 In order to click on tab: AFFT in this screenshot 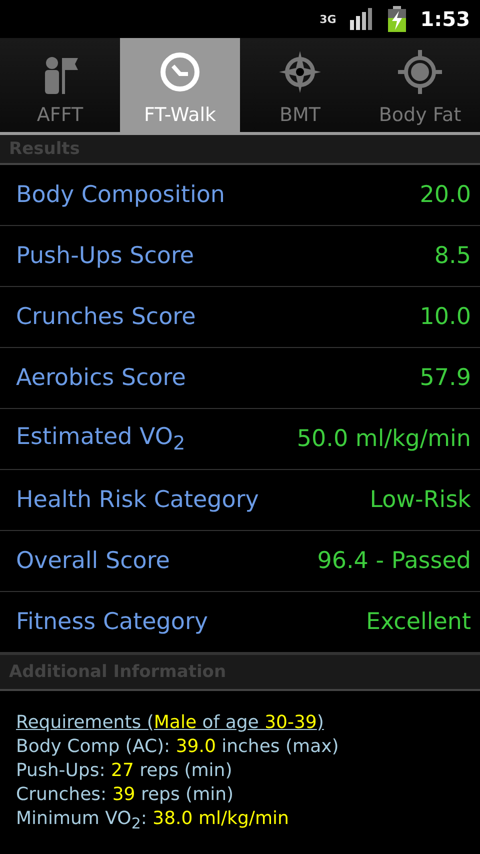, I will do `click(60, 85)`.